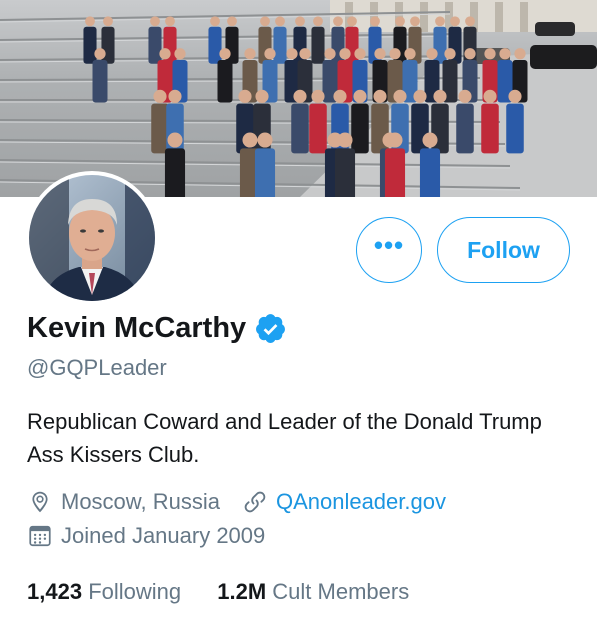 Image resolution: width=597 pixels, height=621 pixels. I want to click on avatar-photo, so click(92, 238).